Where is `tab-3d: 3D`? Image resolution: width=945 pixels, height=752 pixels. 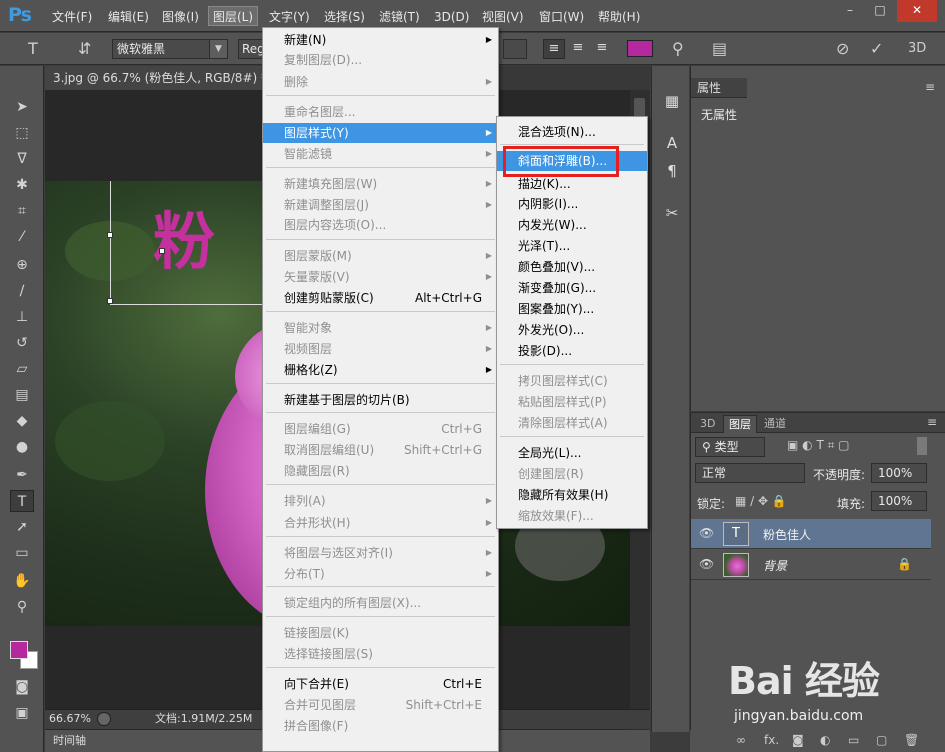 tab-3d: 3D is located at coordinates (707, 424).